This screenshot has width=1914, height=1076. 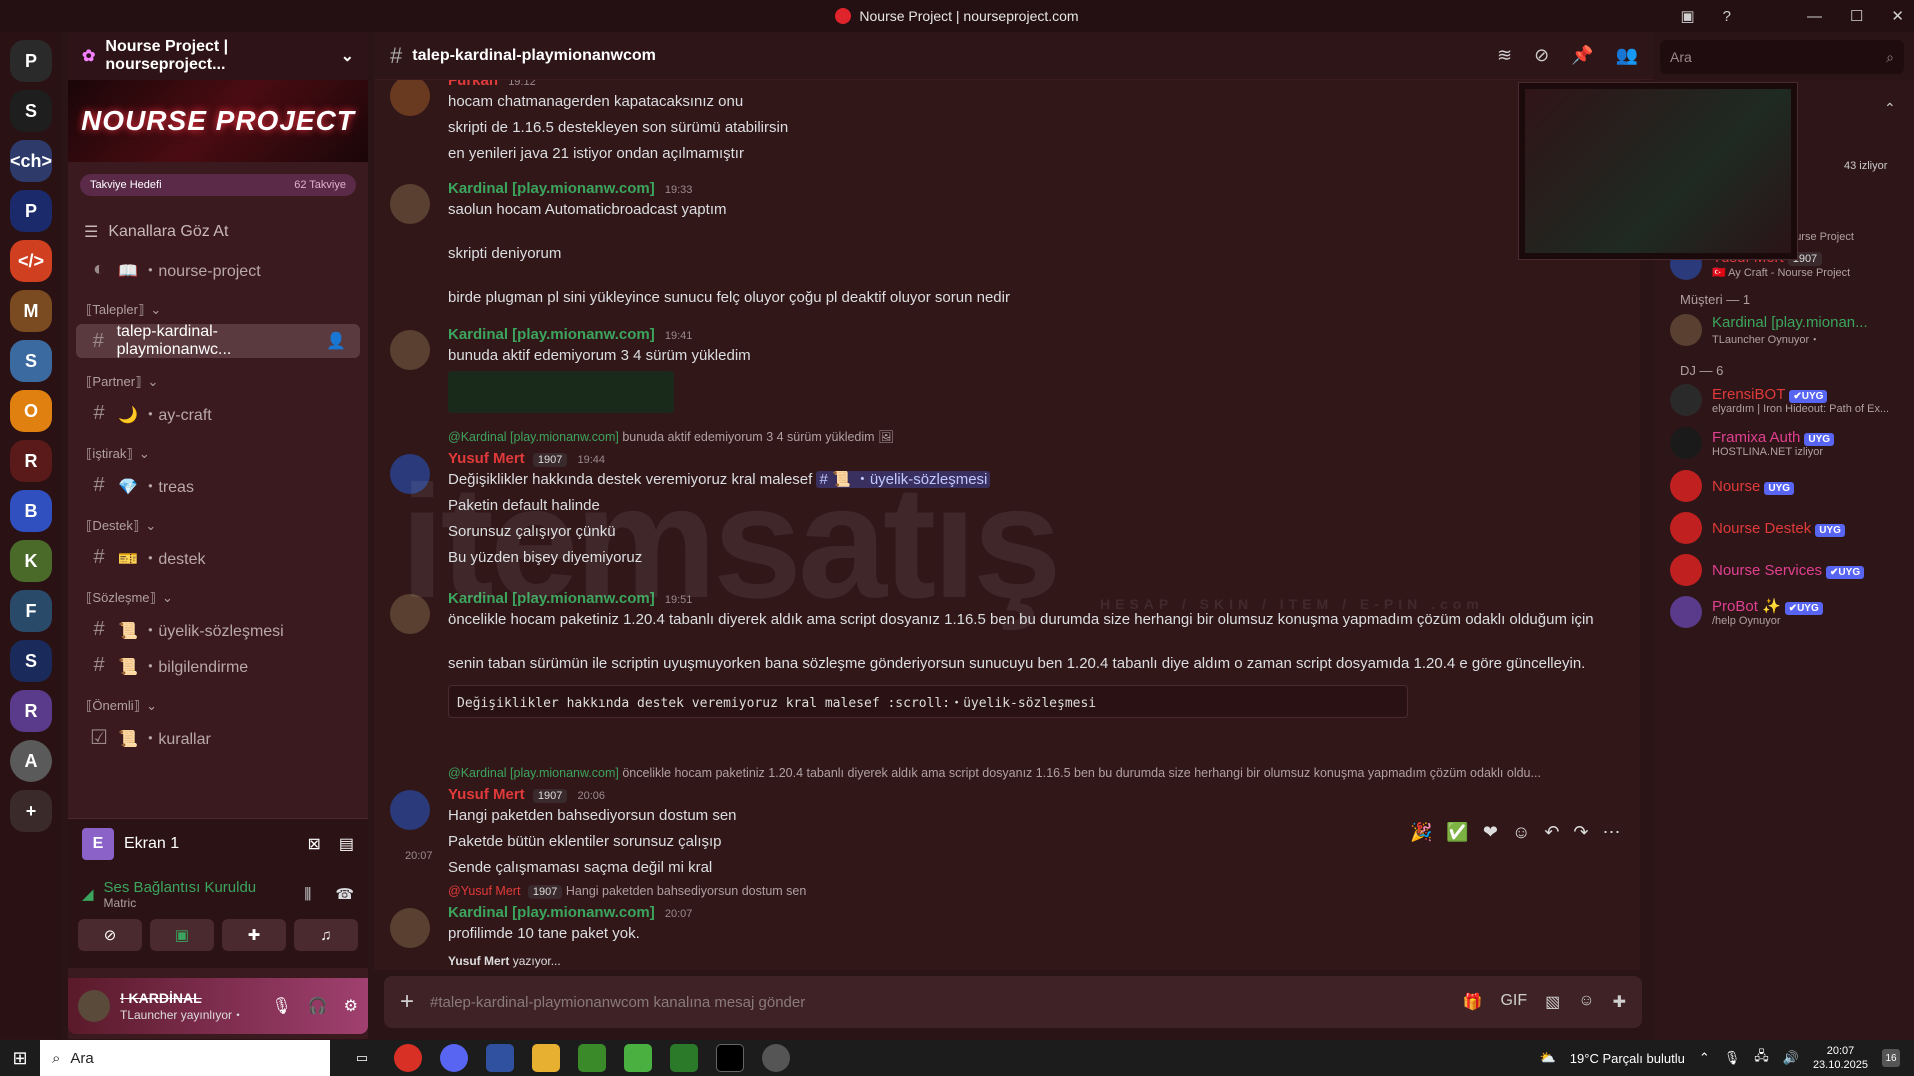 I want to click on clock: 20:07 23.10.2025, so click(x=1840, y=1058).